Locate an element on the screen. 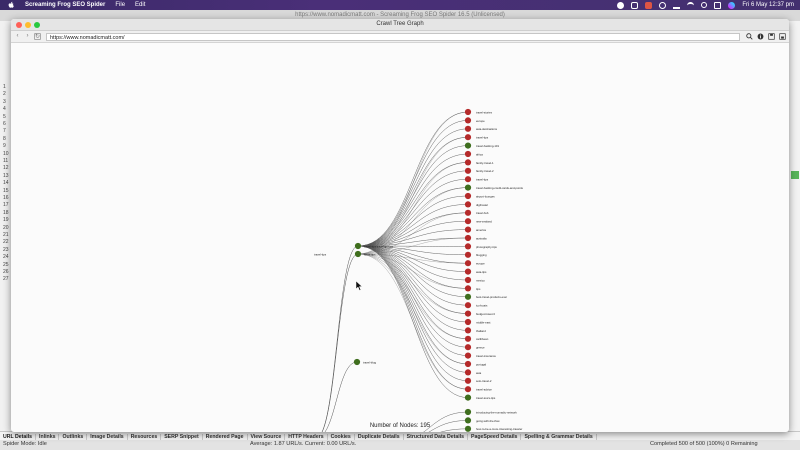  apple-icon is located at coordinates (11, 5).